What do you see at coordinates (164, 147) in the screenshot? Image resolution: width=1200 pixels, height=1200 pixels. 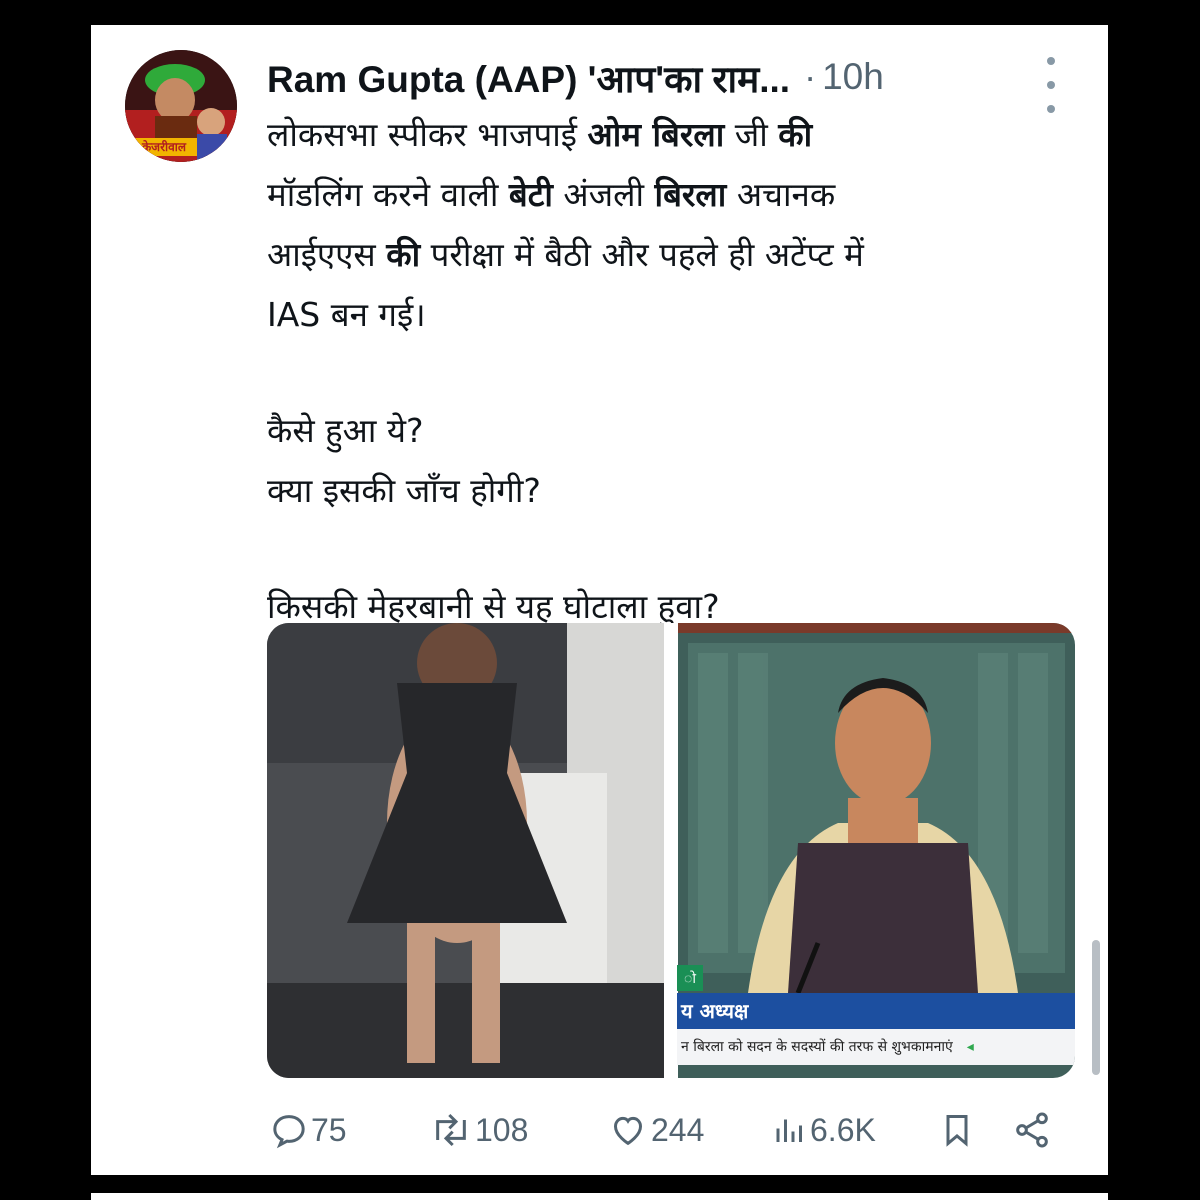 I see `avatar-banner-text: केजरीवाल` at bounding box center [164, 147].